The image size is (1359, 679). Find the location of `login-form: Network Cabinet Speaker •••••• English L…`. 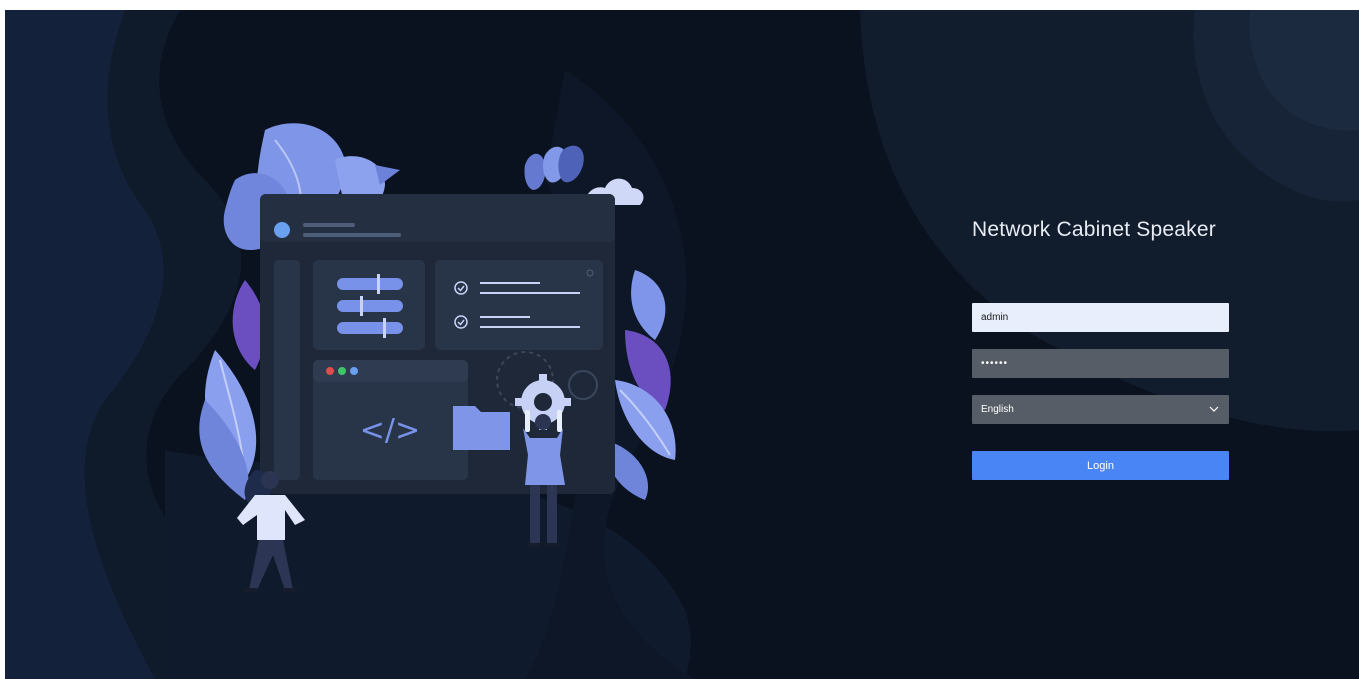

login-form: Network Cabinet Speaker •••••• English L… is located at coordinates (1100, 345).